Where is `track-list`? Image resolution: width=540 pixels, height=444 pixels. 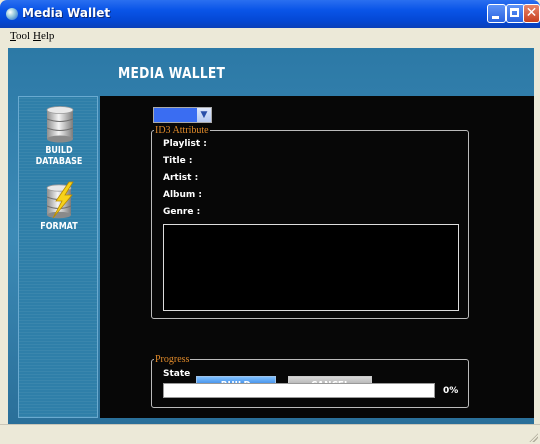
track-list is located at coordinates (311, 267).